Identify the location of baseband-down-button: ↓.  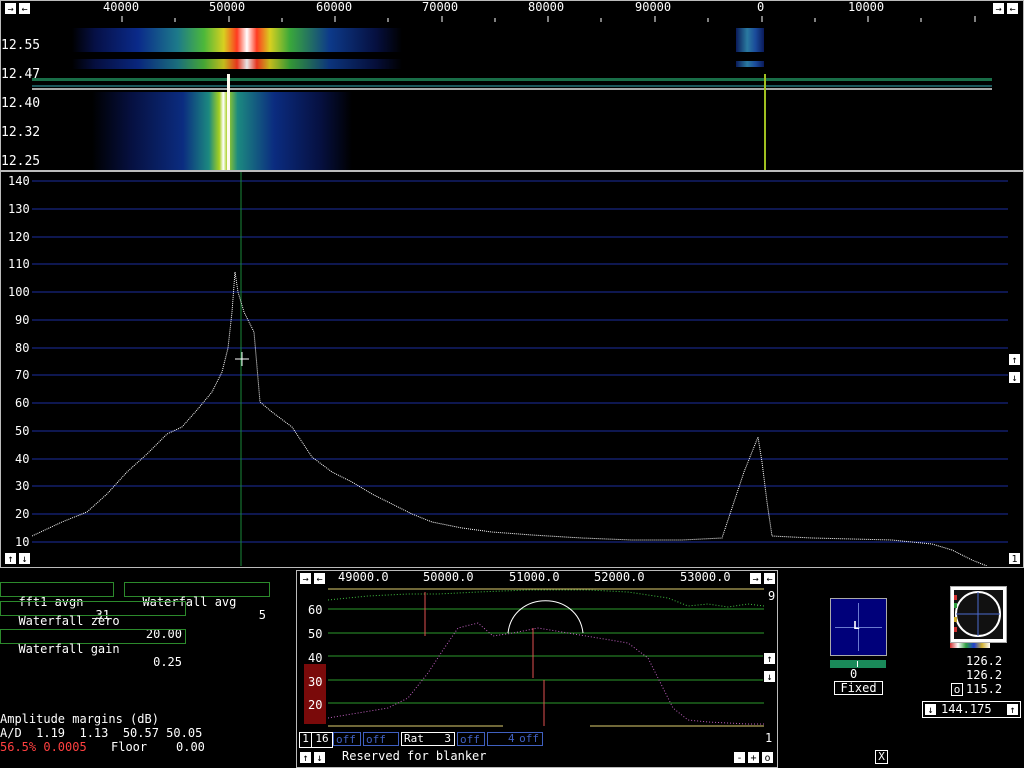
(769, 676).